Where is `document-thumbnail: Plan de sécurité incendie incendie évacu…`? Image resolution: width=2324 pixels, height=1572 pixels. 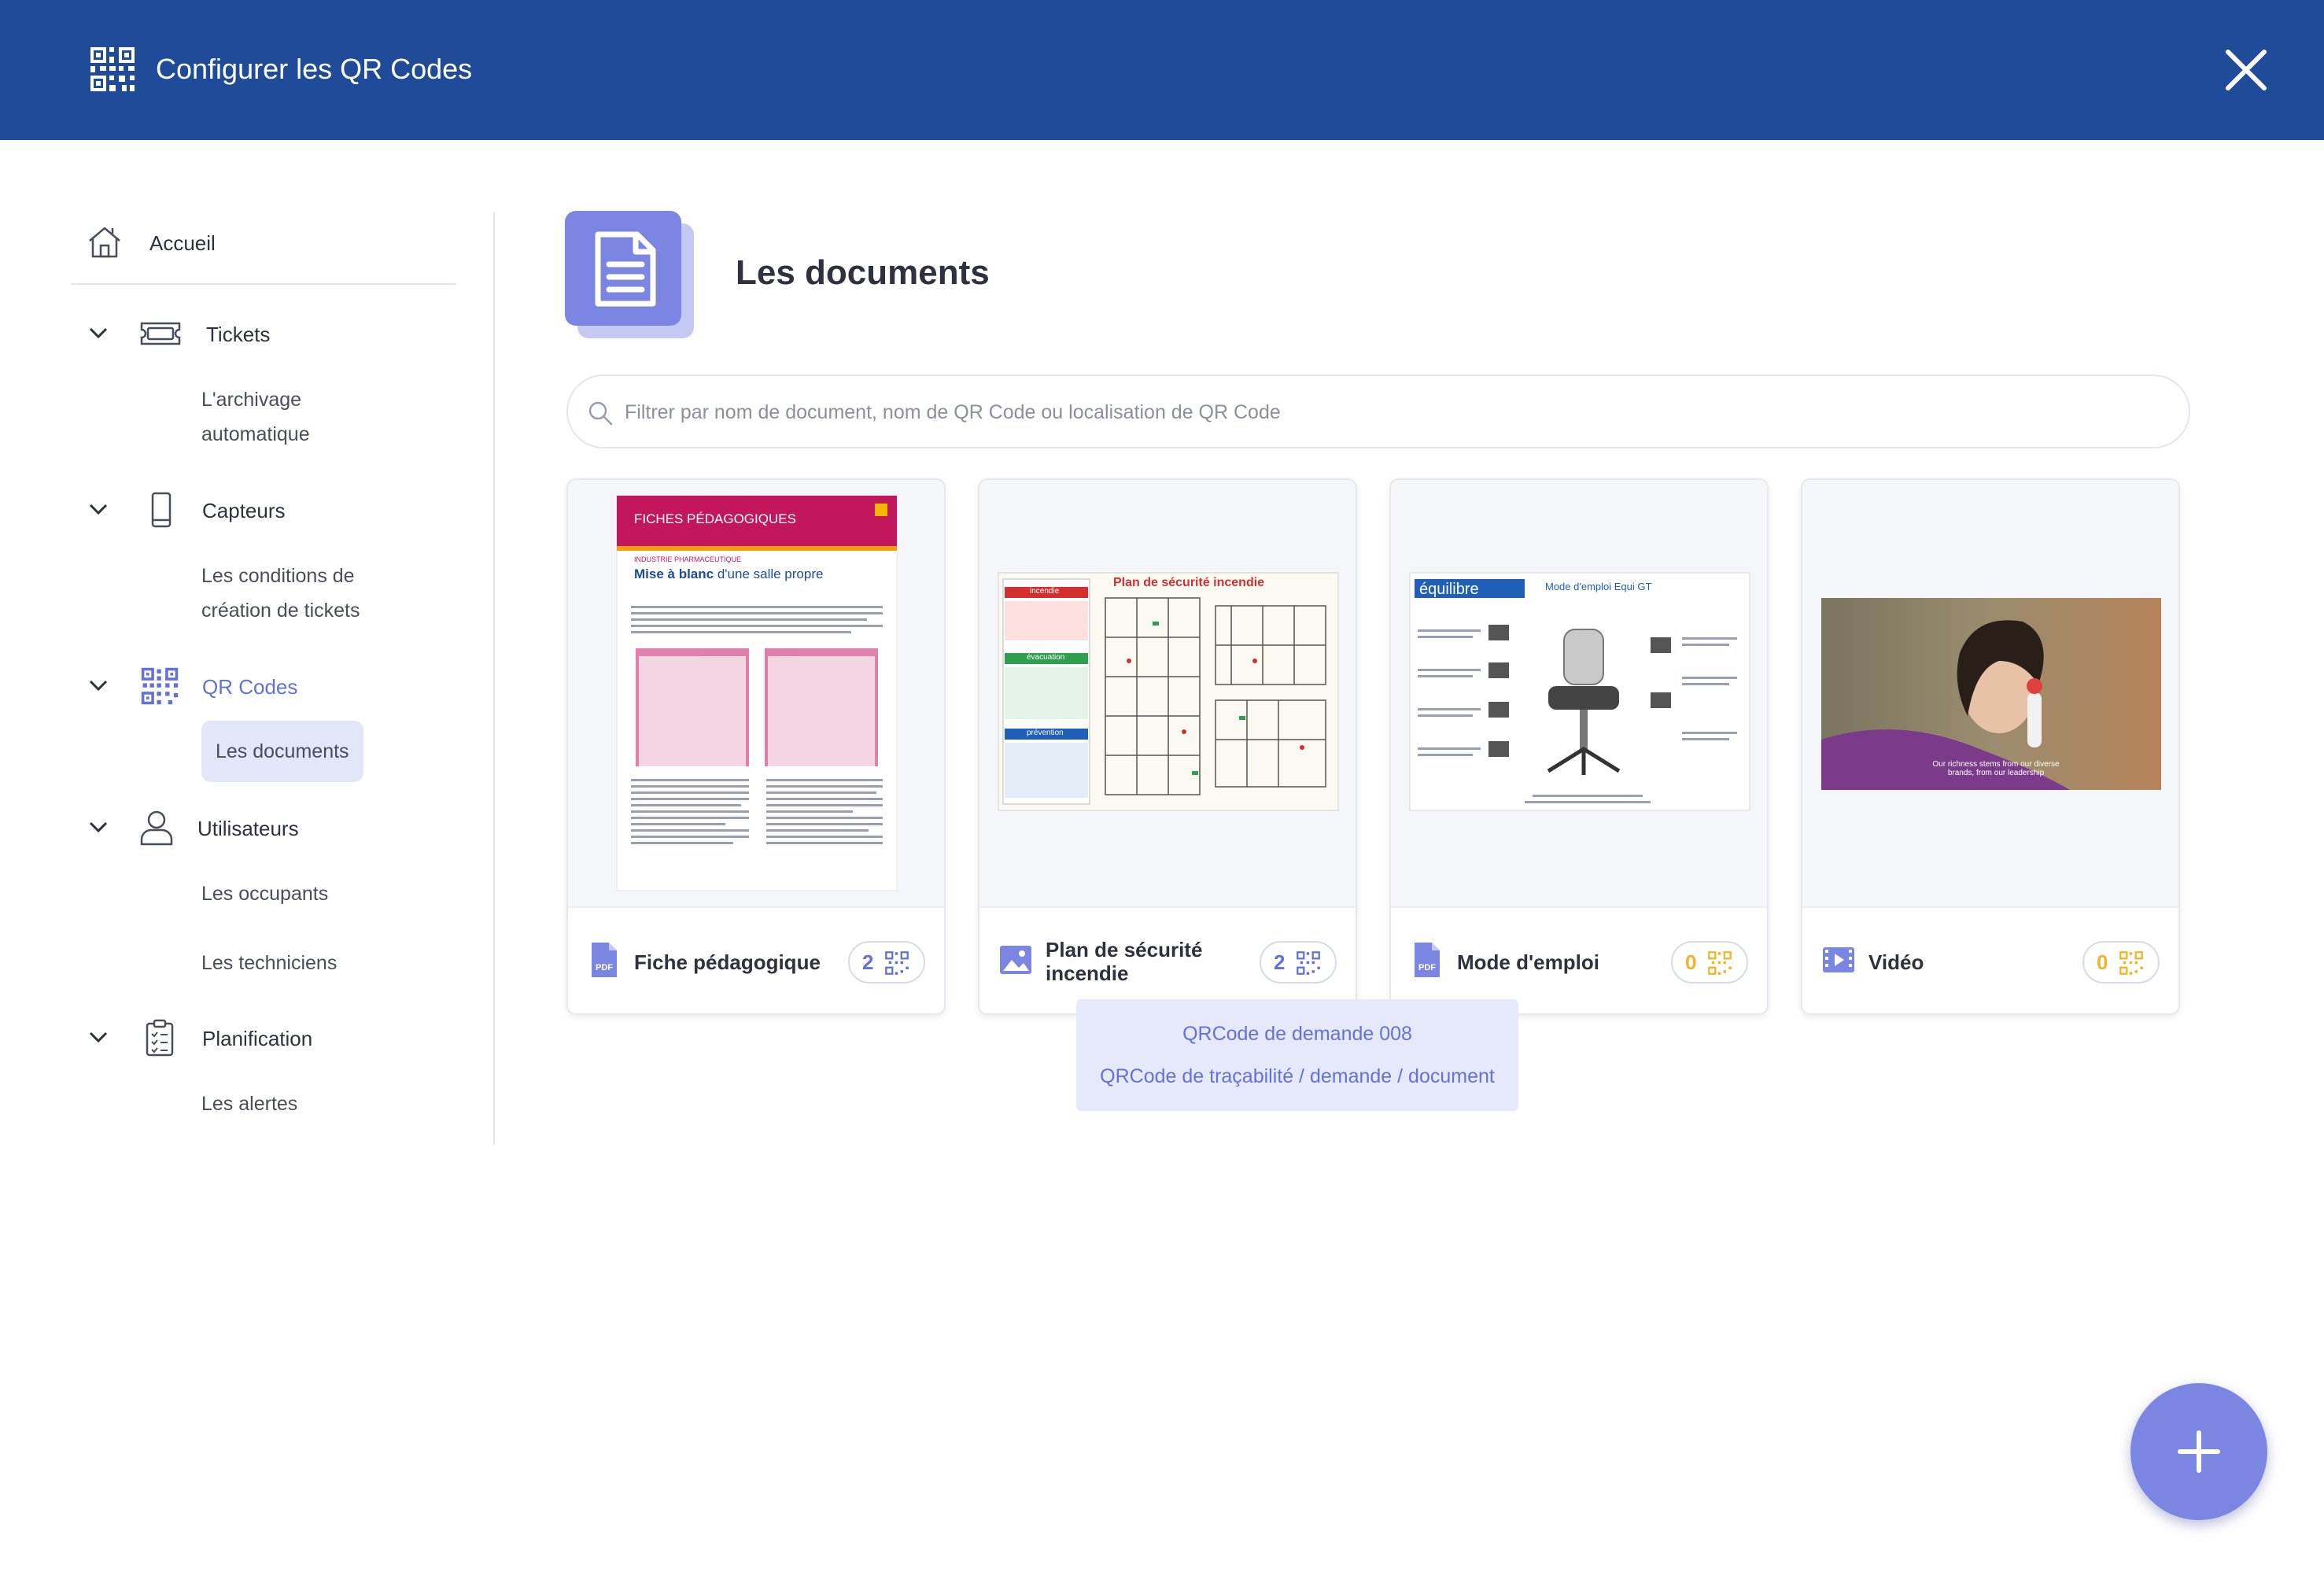
document-thumbnail: Plan de sécurité incendie incendie évacu… is located at coordinates (1167, 694).